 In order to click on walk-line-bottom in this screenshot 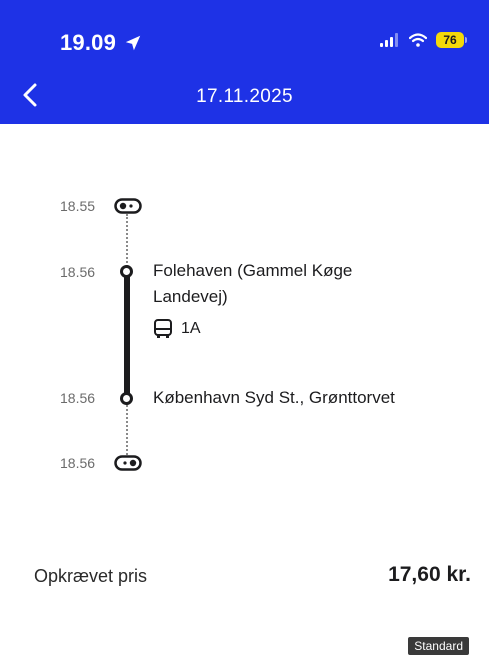, I will do `click(127, 430)`.